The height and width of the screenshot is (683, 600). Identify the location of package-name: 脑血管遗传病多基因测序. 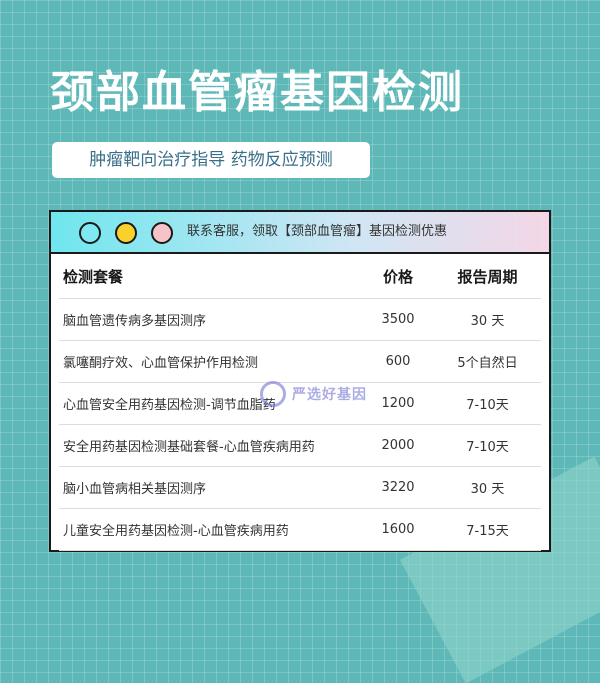
(210, 319).